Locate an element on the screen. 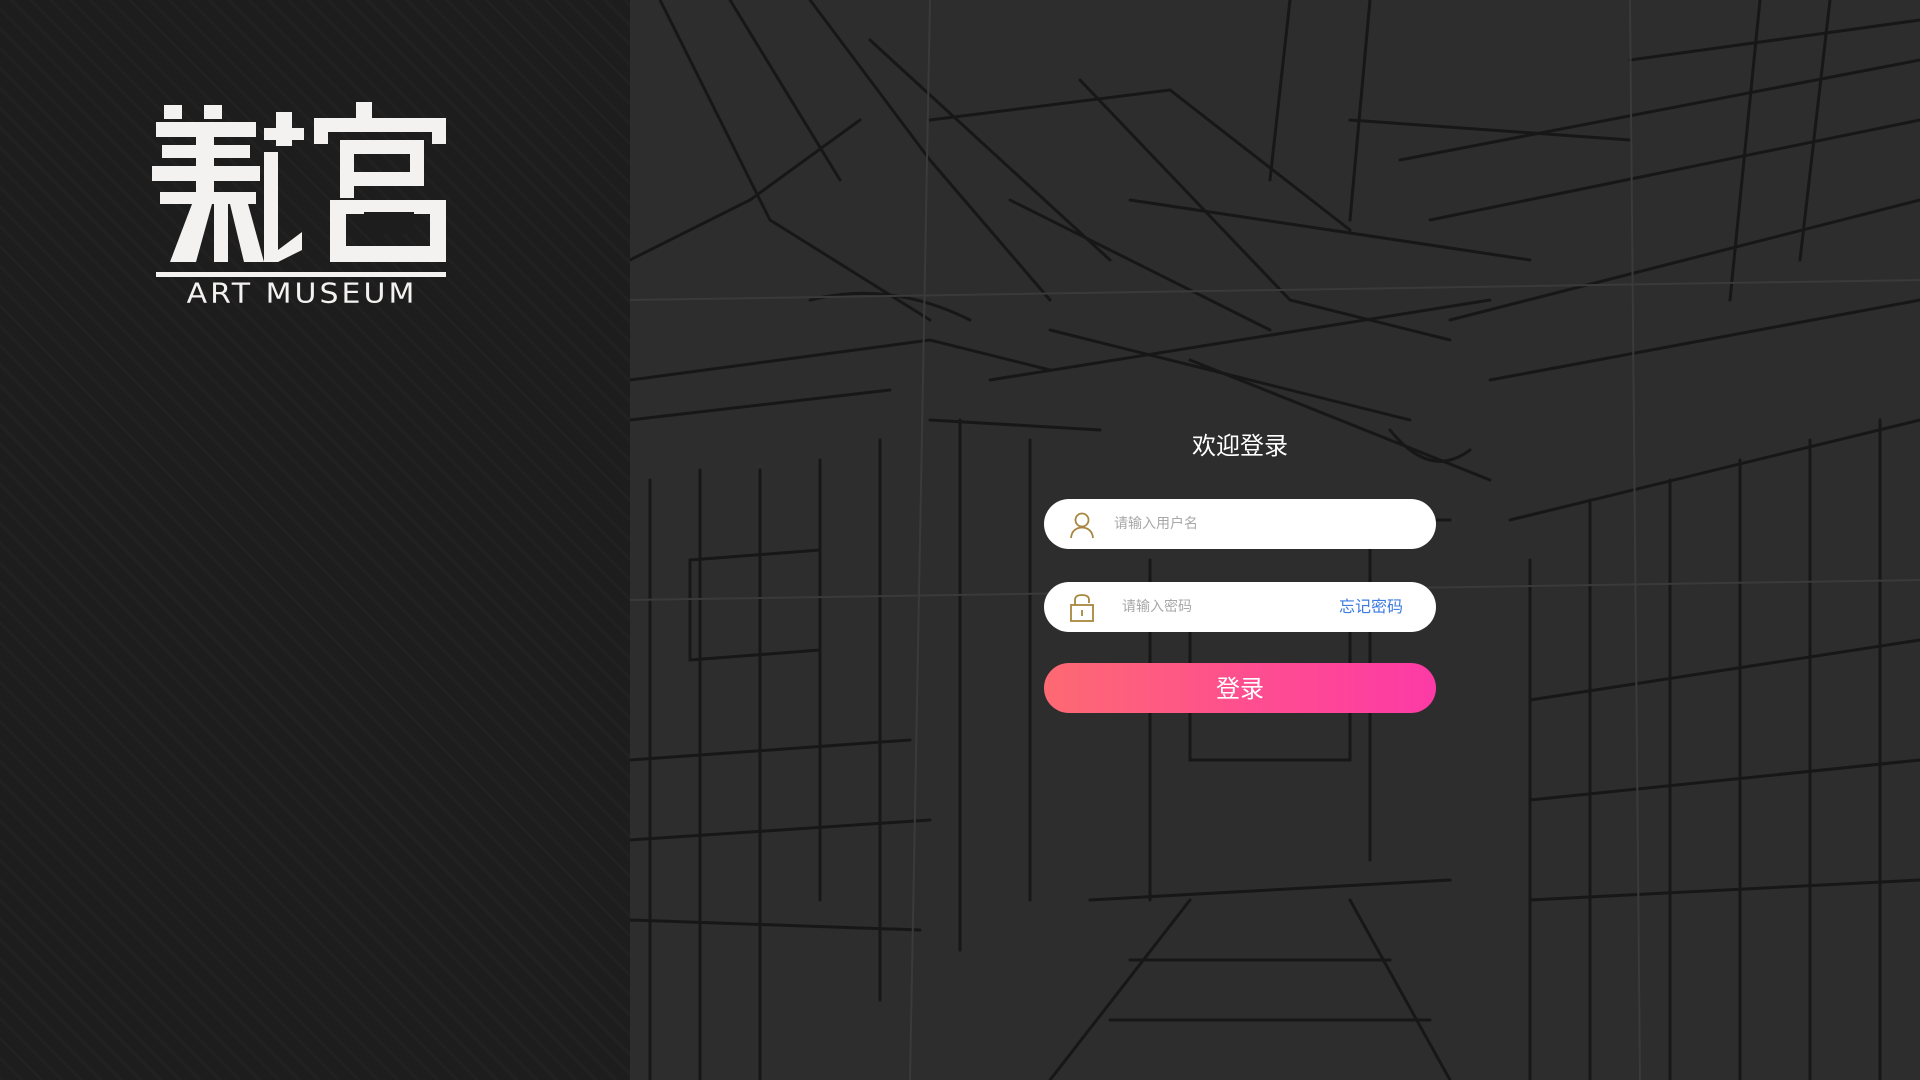 This screenshot has width=1920, height=1080. username-input is located at coordinates (1264, 524).